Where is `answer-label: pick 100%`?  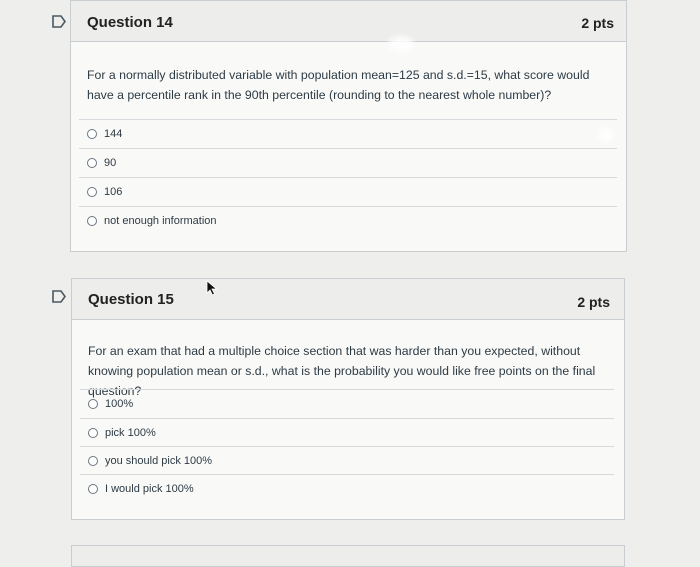
answer-label: pick 100% is located at coordinates (130, 433).